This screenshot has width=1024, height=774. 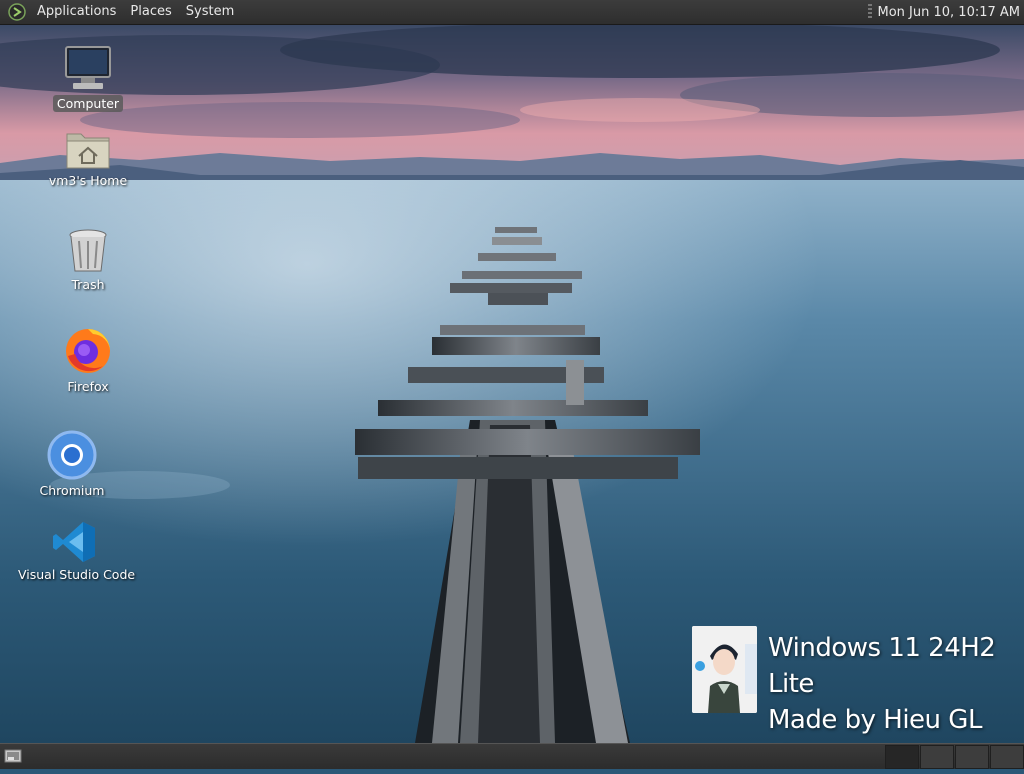 I want to click on desktop-icon-label: Visual Studio Code, so click(x=77, y=574).